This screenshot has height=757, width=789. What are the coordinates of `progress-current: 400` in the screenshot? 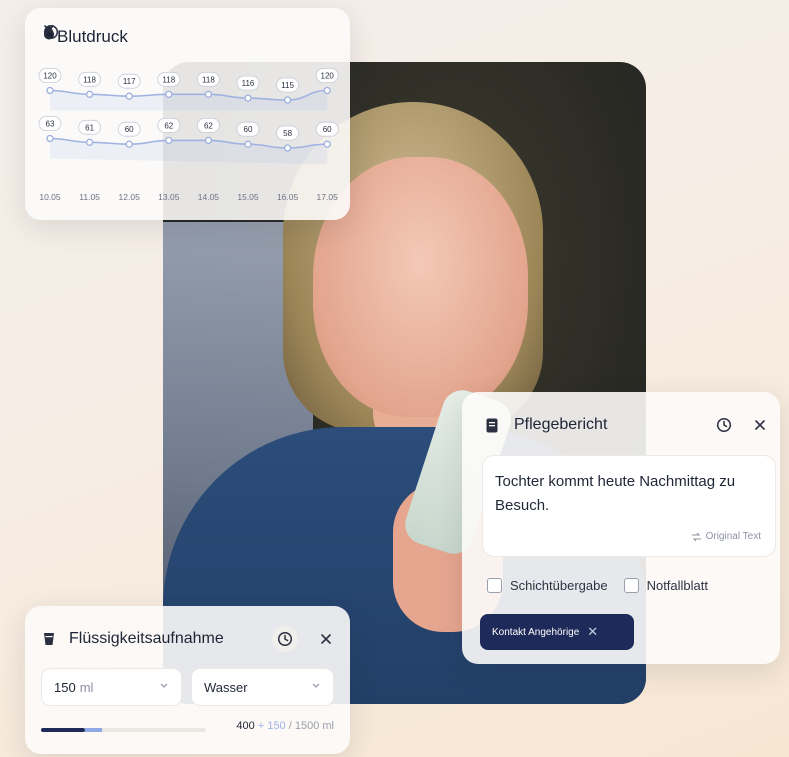 It's located at (245, 726).